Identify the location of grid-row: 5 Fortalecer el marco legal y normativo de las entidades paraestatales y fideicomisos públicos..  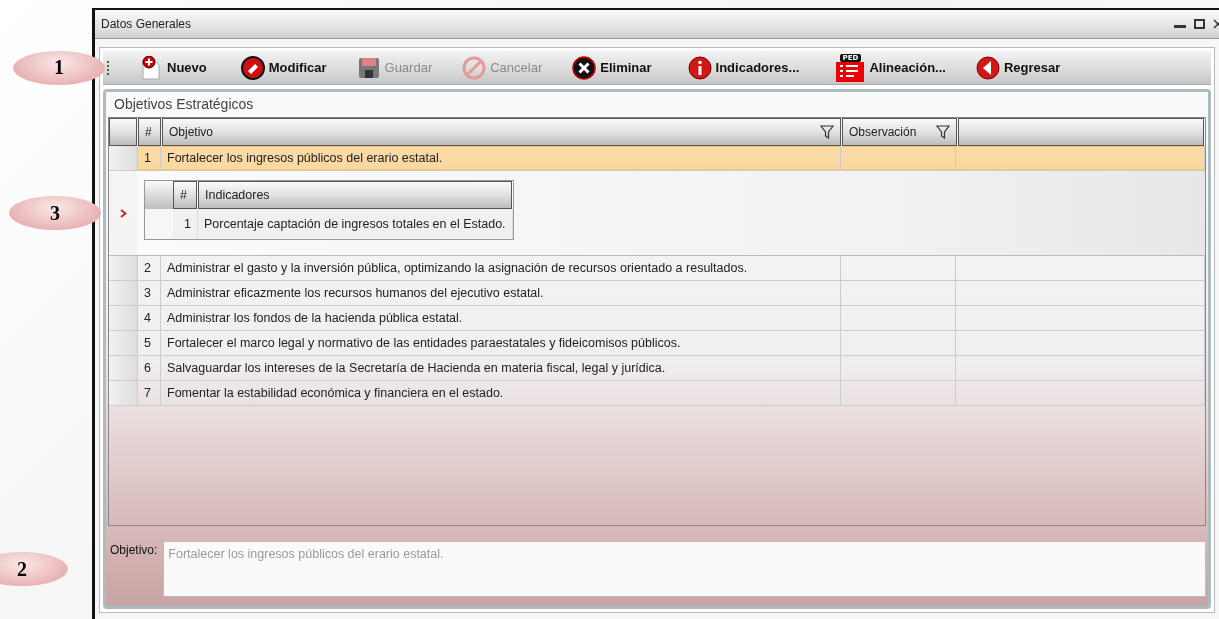
(657, 343).